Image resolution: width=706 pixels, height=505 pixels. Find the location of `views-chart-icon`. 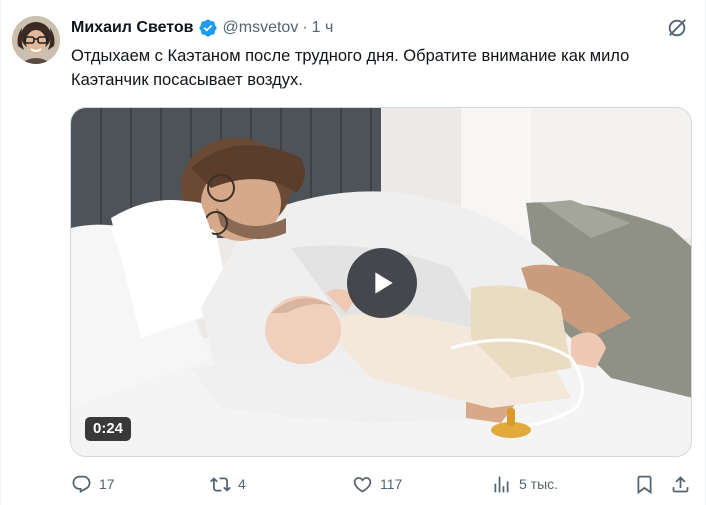

views-chart-icon is located at coordinates (501, 484).